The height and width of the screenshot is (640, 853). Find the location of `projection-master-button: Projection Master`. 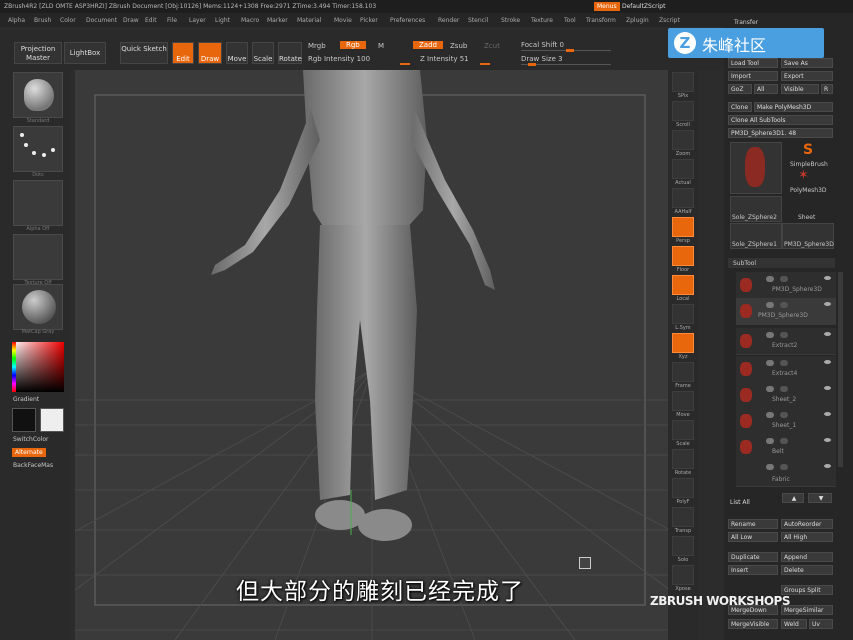

projection-master-button: Projection Master is located at coordinates (38, 53).